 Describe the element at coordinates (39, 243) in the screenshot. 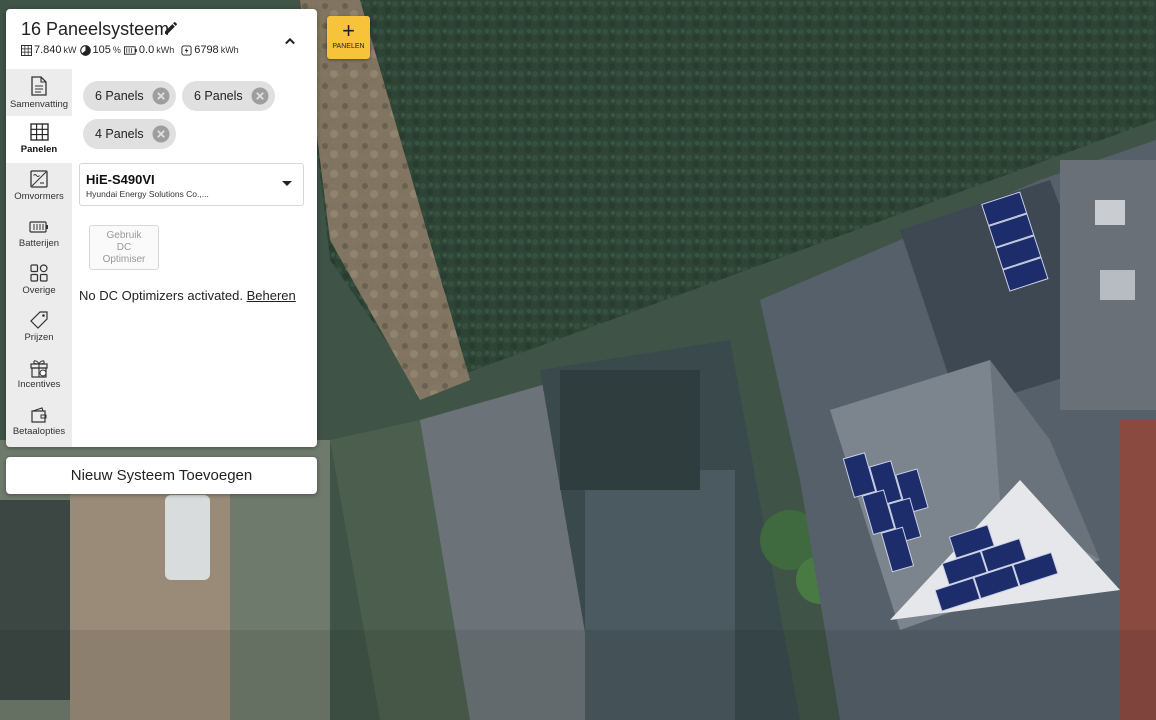

I see `nav-label: Batterijen` at that location.